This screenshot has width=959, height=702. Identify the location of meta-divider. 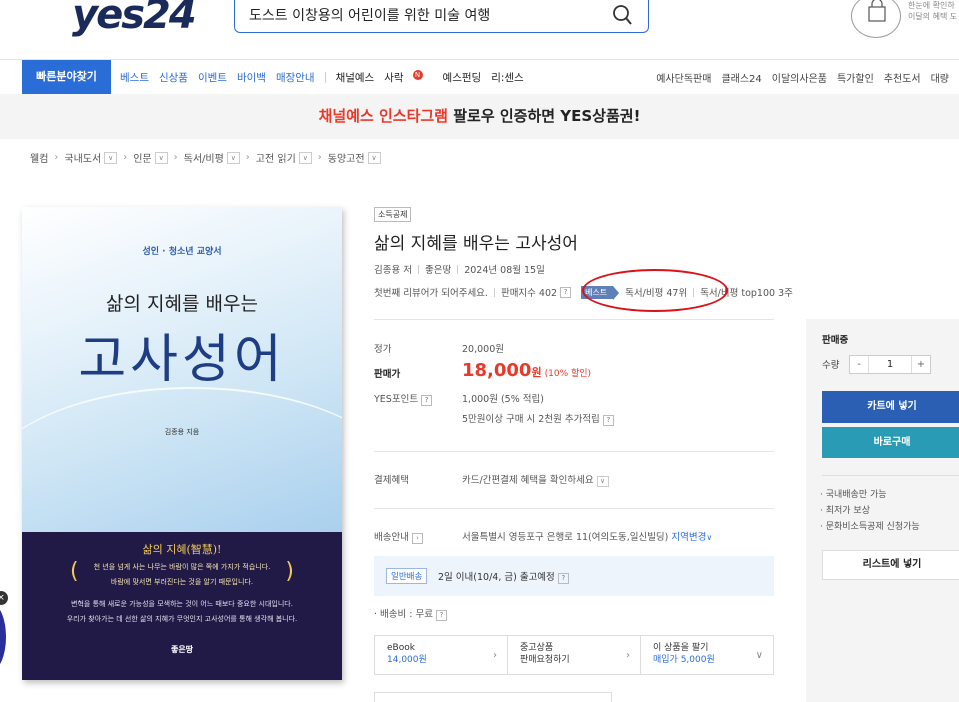
(418, 269).